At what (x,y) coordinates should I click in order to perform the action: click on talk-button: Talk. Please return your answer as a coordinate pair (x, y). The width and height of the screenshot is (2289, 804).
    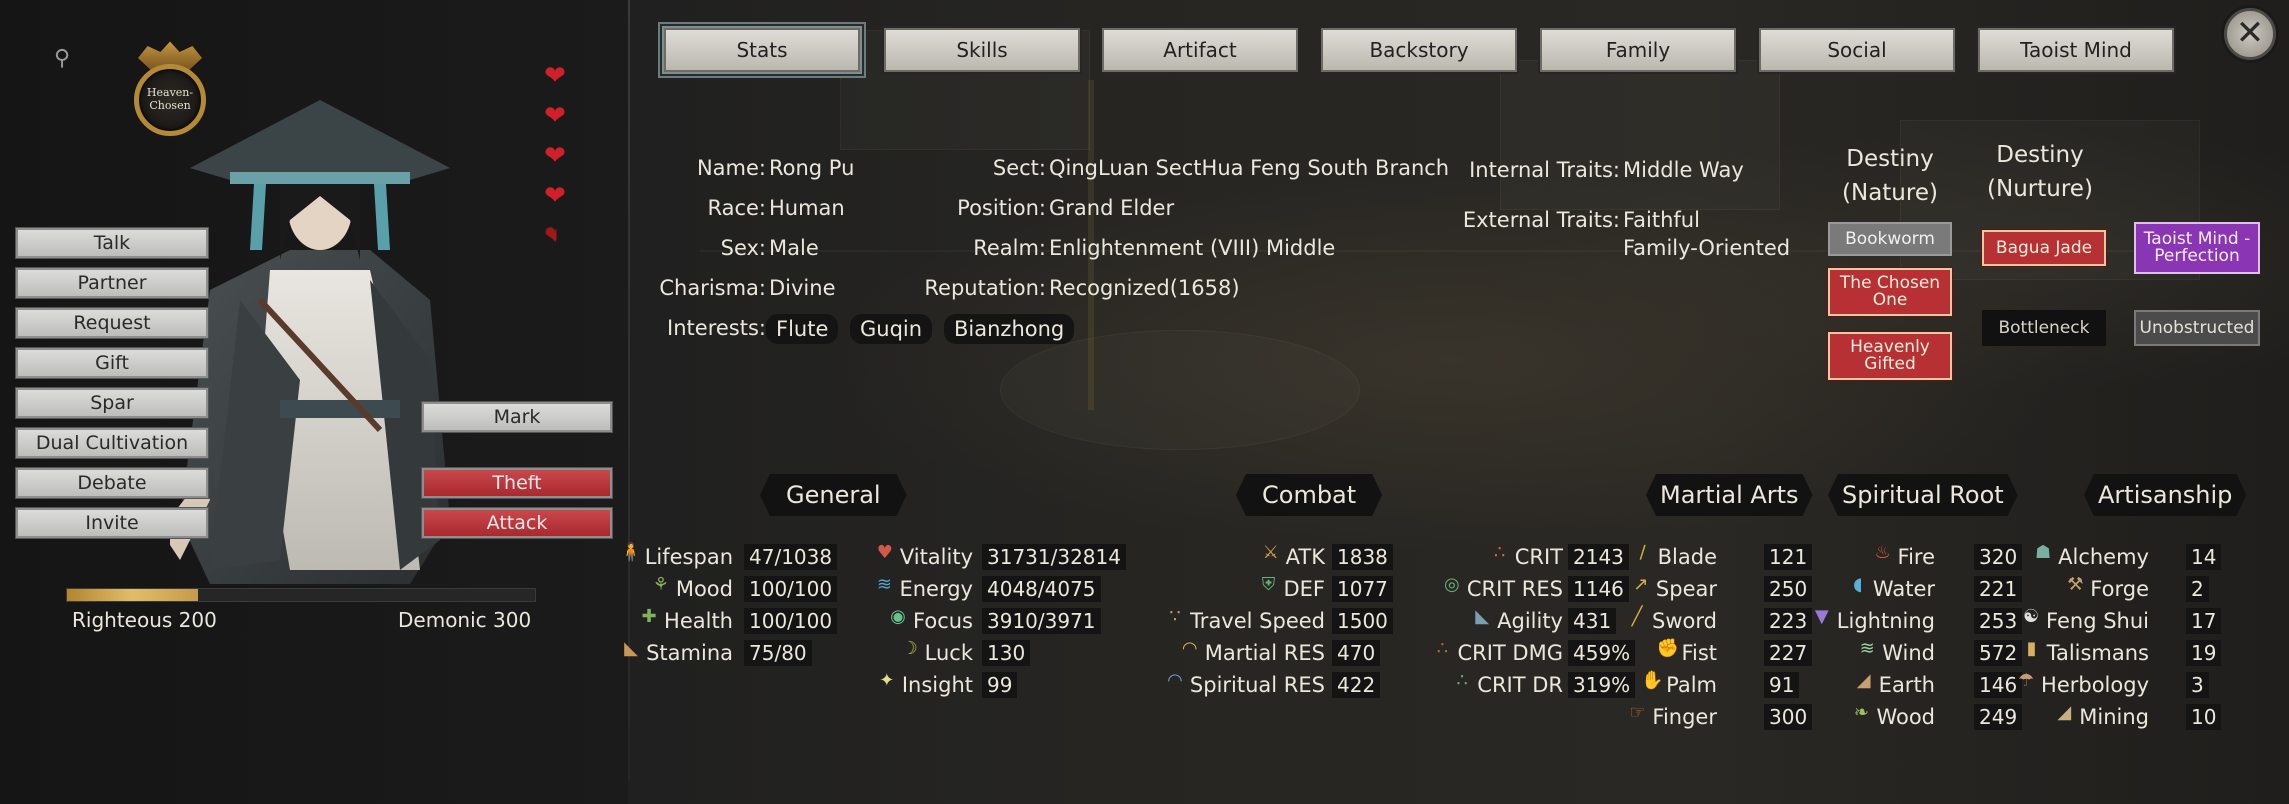
    Looking at the image, I should click on (112, 243).